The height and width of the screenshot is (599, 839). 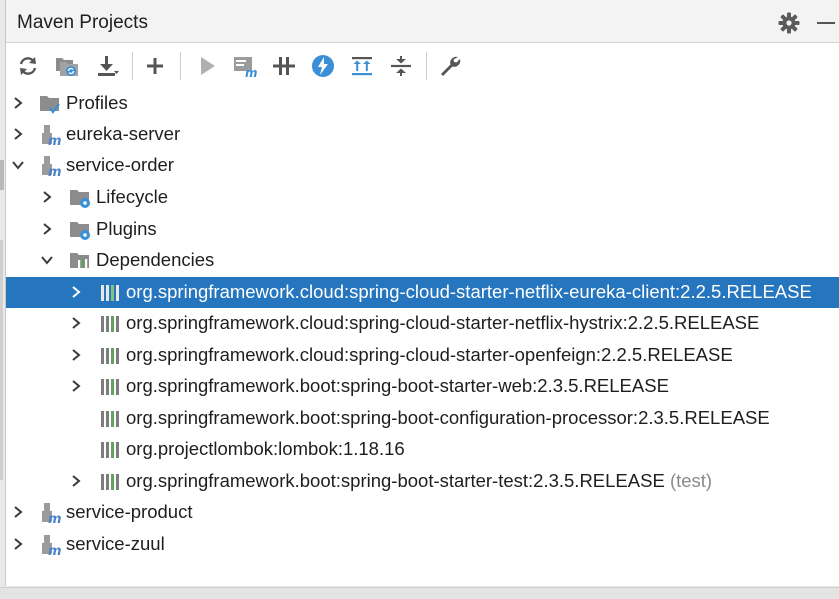 What do you see at coordinates (419, 593) in the screenshot?
I see `bottom-status-strip` at bounding box center [419, 593].